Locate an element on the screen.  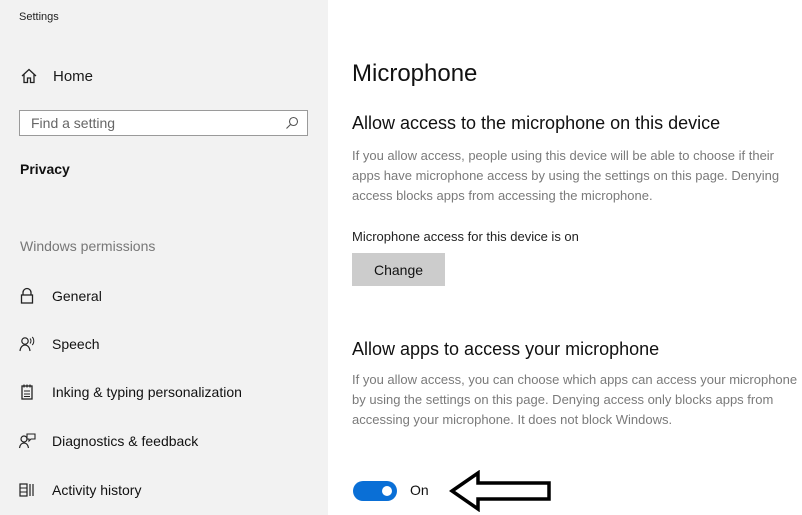
toggle-state-label: On is located at coordinates (419, 490).